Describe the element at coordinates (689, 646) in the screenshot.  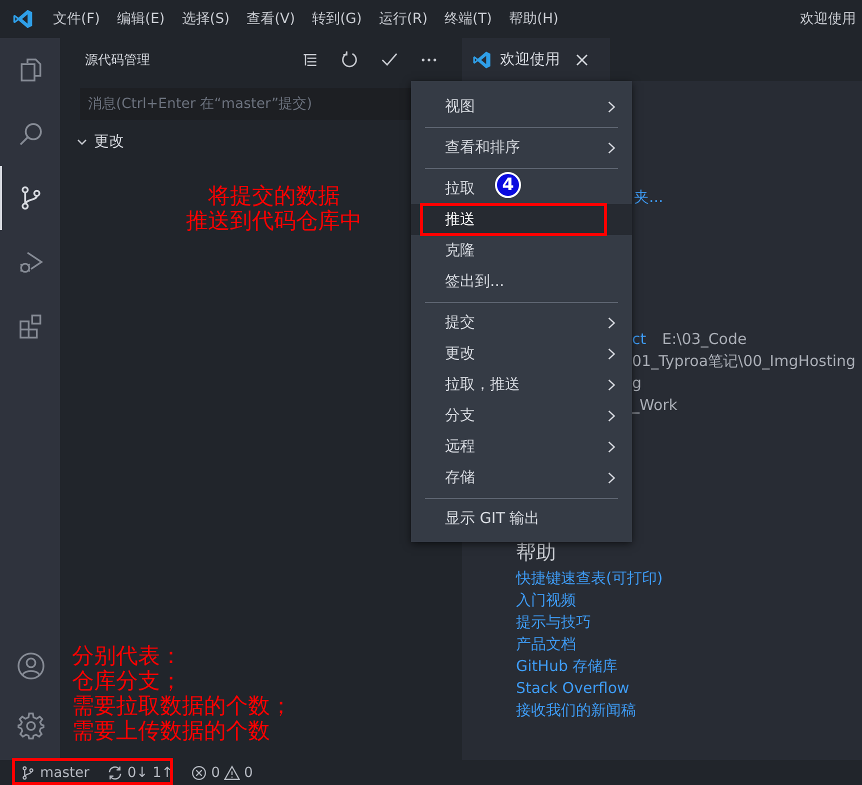
I see `help-link: 产品文档` at that location.